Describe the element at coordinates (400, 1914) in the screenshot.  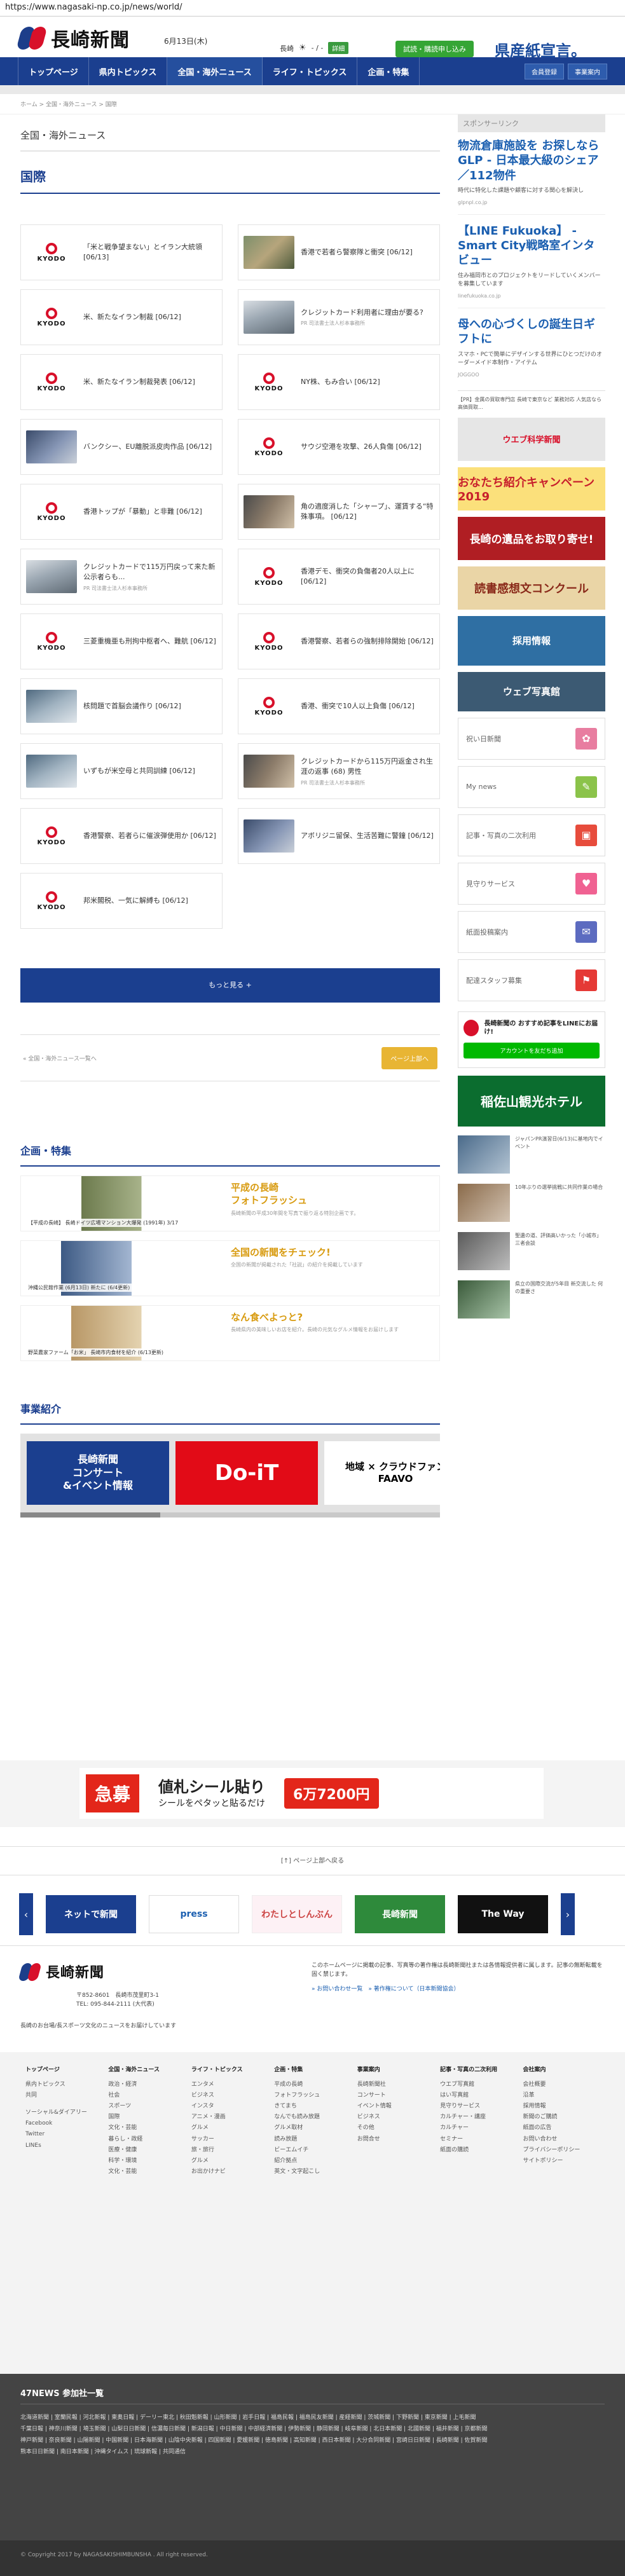
I see `partner-tile: 長崎新聞` at that location.